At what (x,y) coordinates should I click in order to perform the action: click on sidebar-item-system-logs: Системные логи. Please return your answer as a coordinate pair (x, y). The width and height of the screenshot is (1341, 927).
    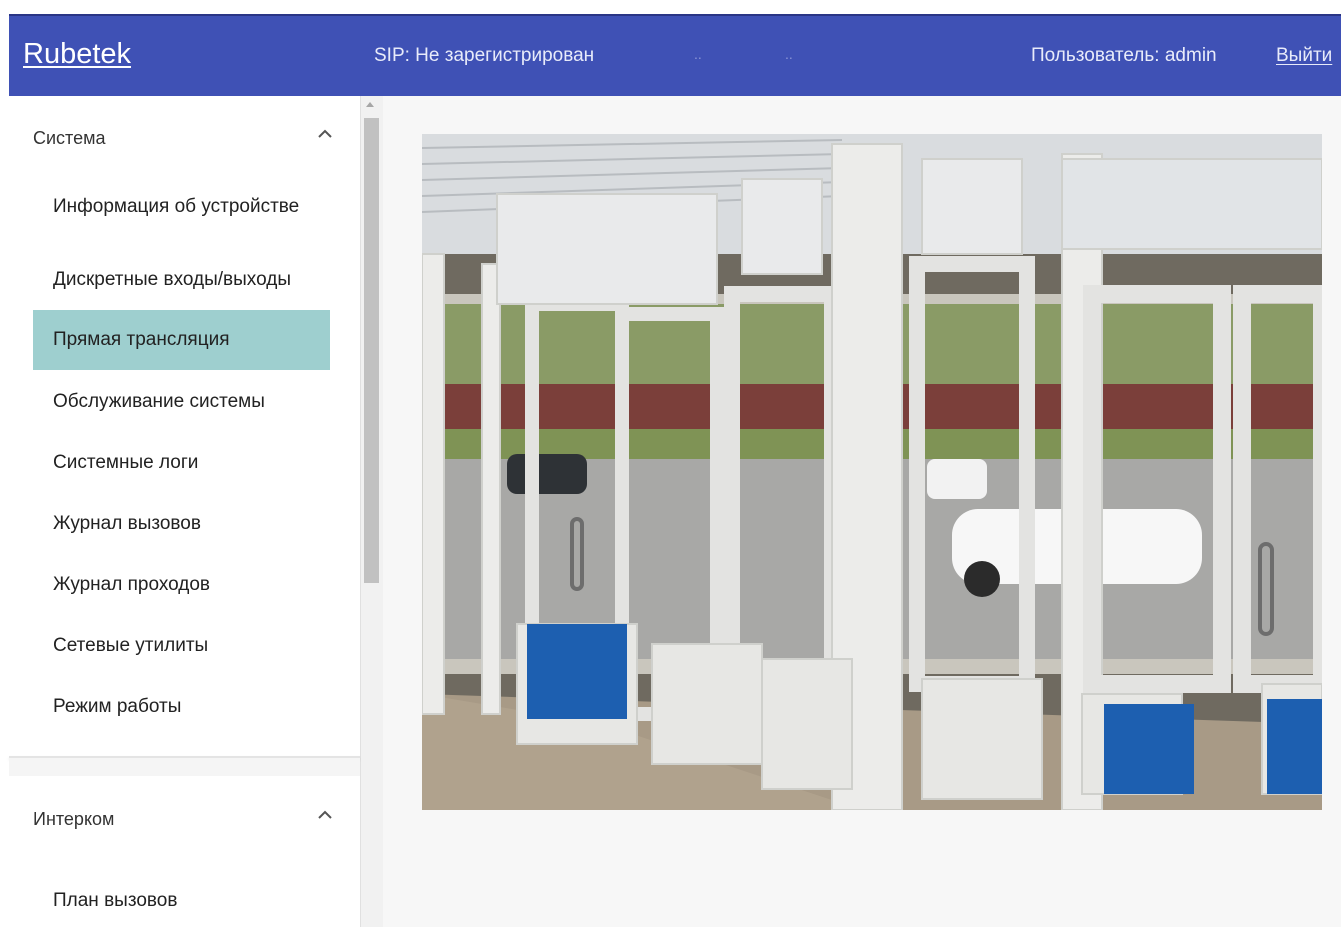
    Looking at the image, I should click on (181, 462).